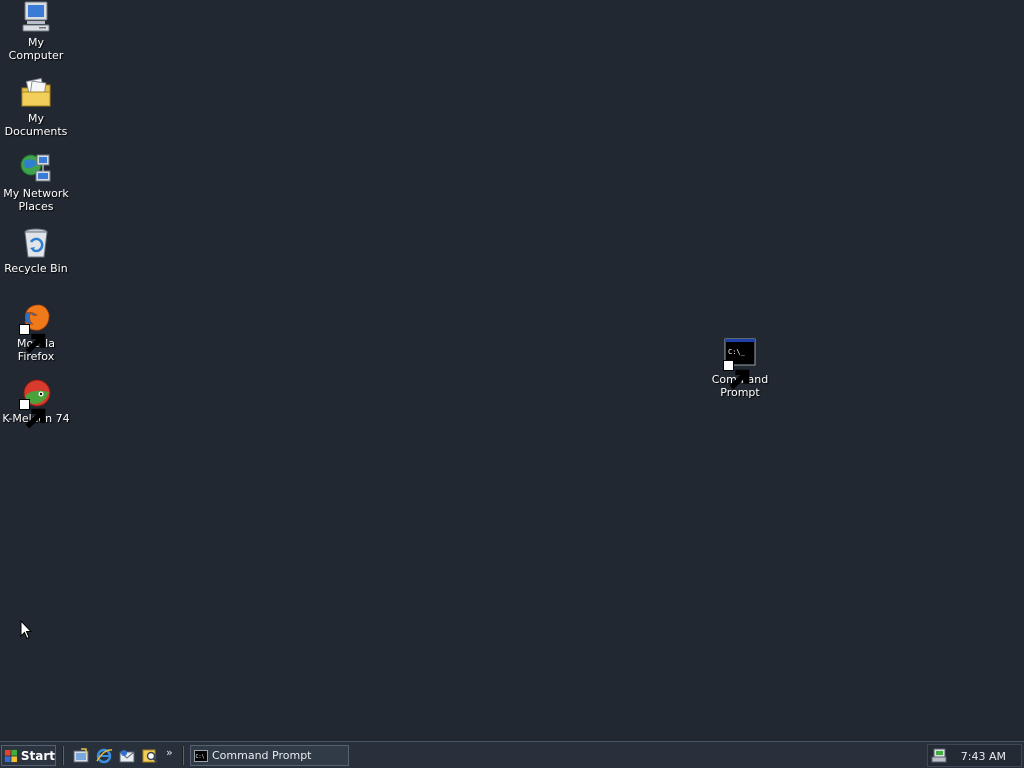  What do you see at coordinates (36, 243) in the screenshot?
I see `recycle-bin-icon` at bounding box center [36, 243].